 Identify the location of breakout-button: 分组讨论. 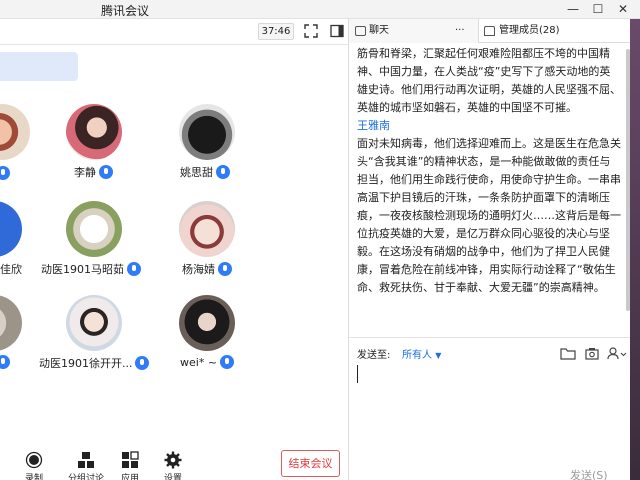
(86, 465).